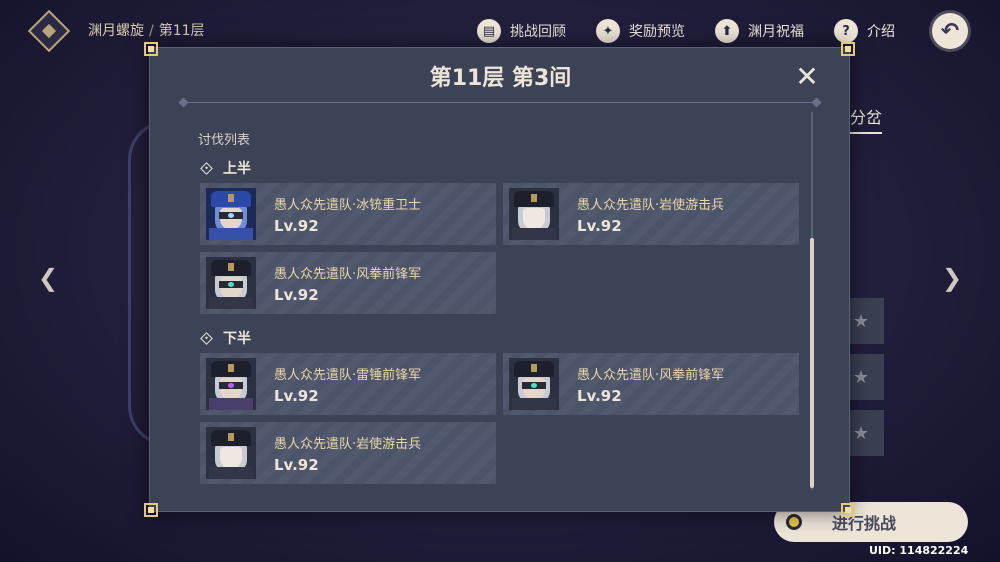  Describe the element at coordinates (657, 32) in the screenshot. I see `reward-preview-label: 奖励预览` at that location.